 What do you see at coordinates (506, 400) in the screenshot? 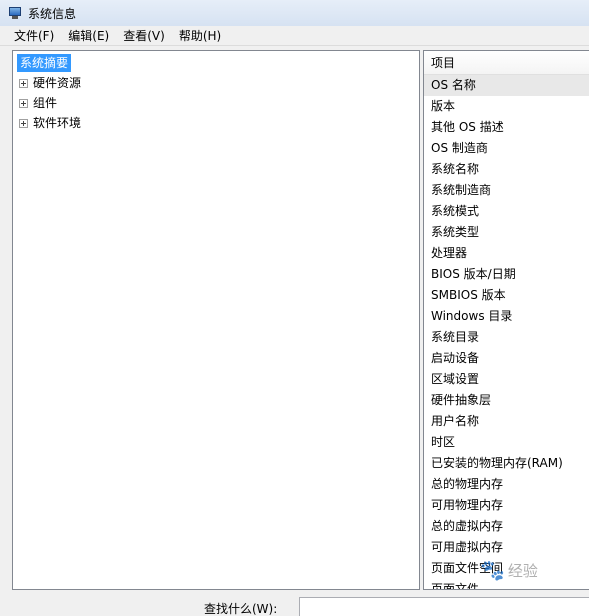
I see `list-item: 硬件抽象层` at bounding box center [506, 400].